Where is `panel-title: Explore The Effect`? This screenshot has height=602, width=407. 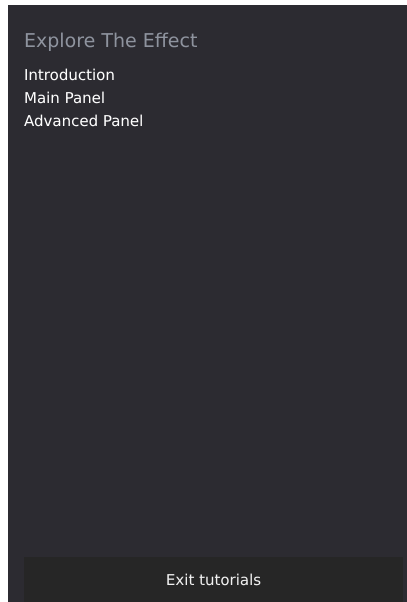 panel-title: Explore The Effect is located at coordinates (111, 41).